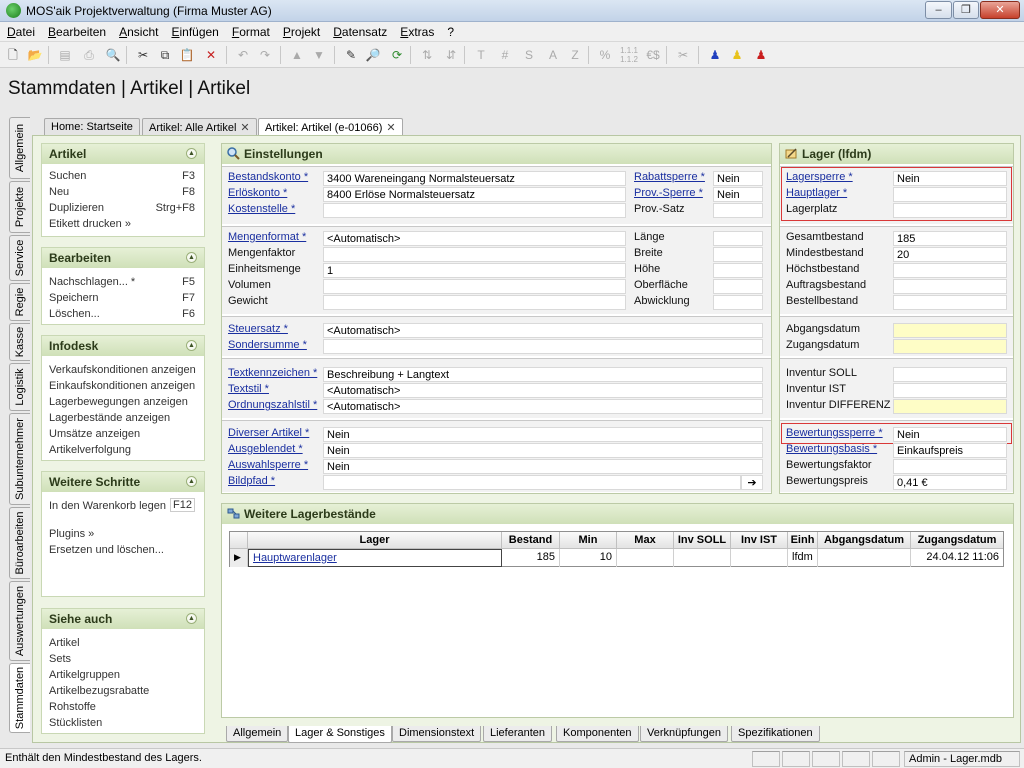  Describe the element at coordinates (629, 55) in the screenshot. I see `numbering-icon: 1.1.1 1.1.2` at that location.